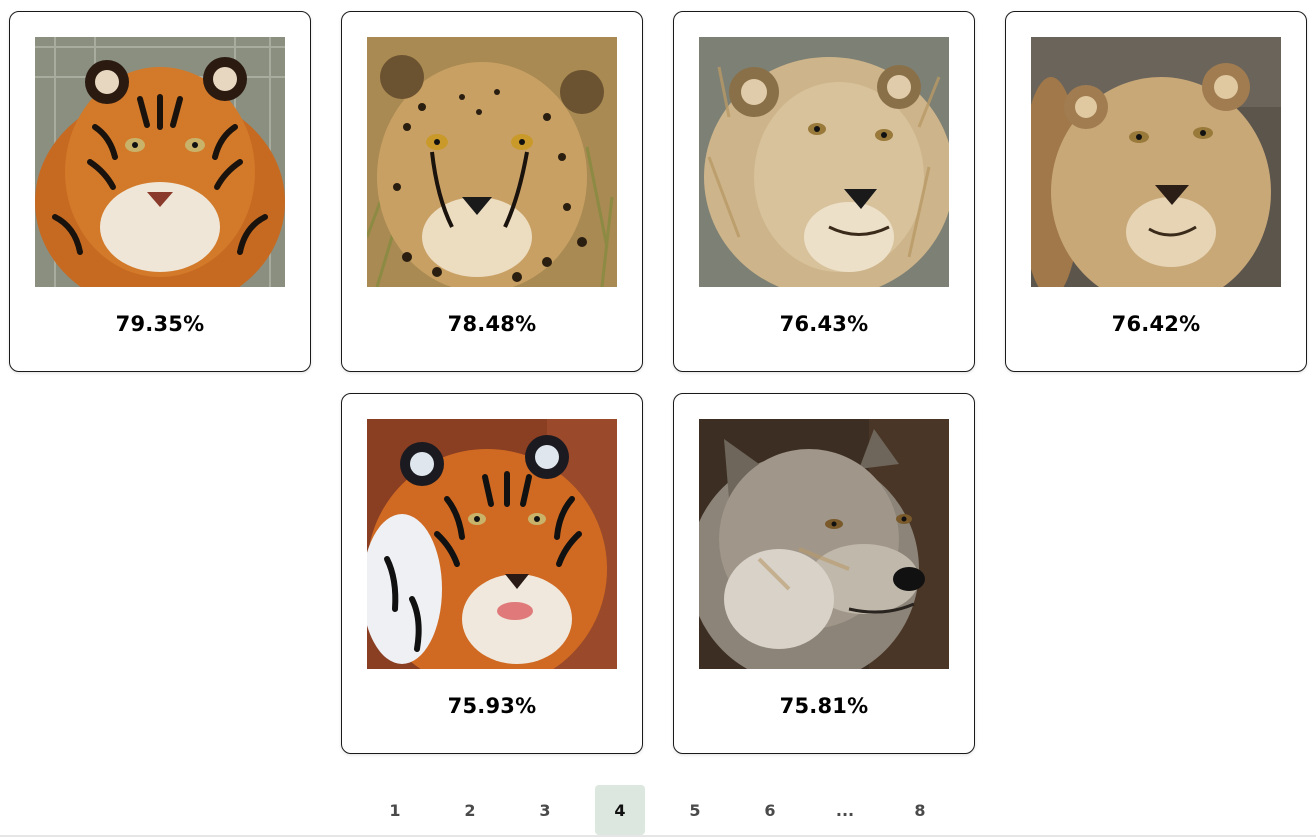  I want to click on page-4-button-current: 4, so click(620, 810).